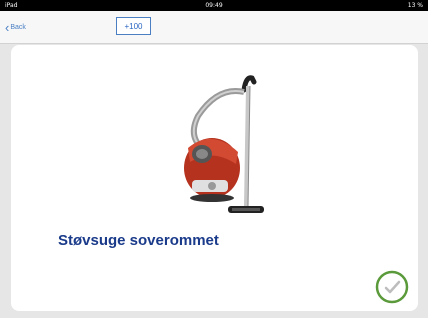 This screenshot has height=318, width=428. I want to click on back-label: Back, so click(18, 27).